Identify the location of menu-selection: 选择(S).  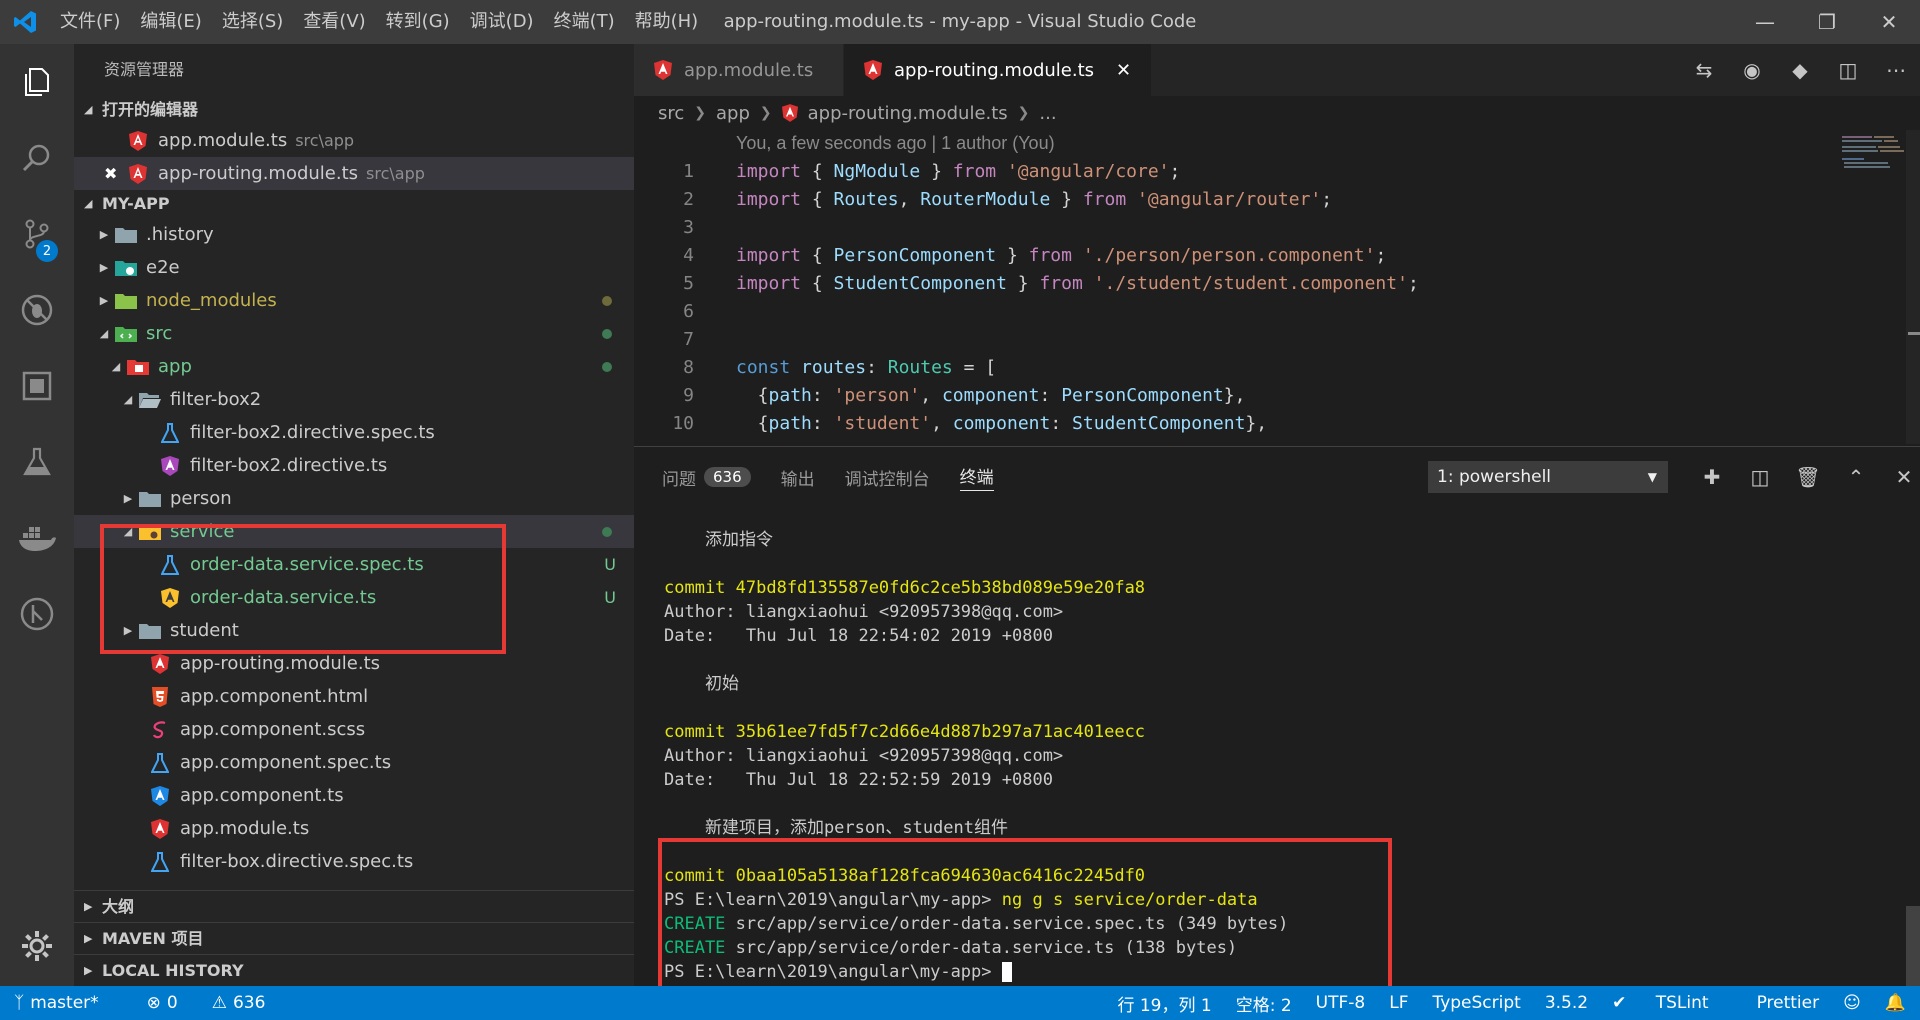
(252, 22).